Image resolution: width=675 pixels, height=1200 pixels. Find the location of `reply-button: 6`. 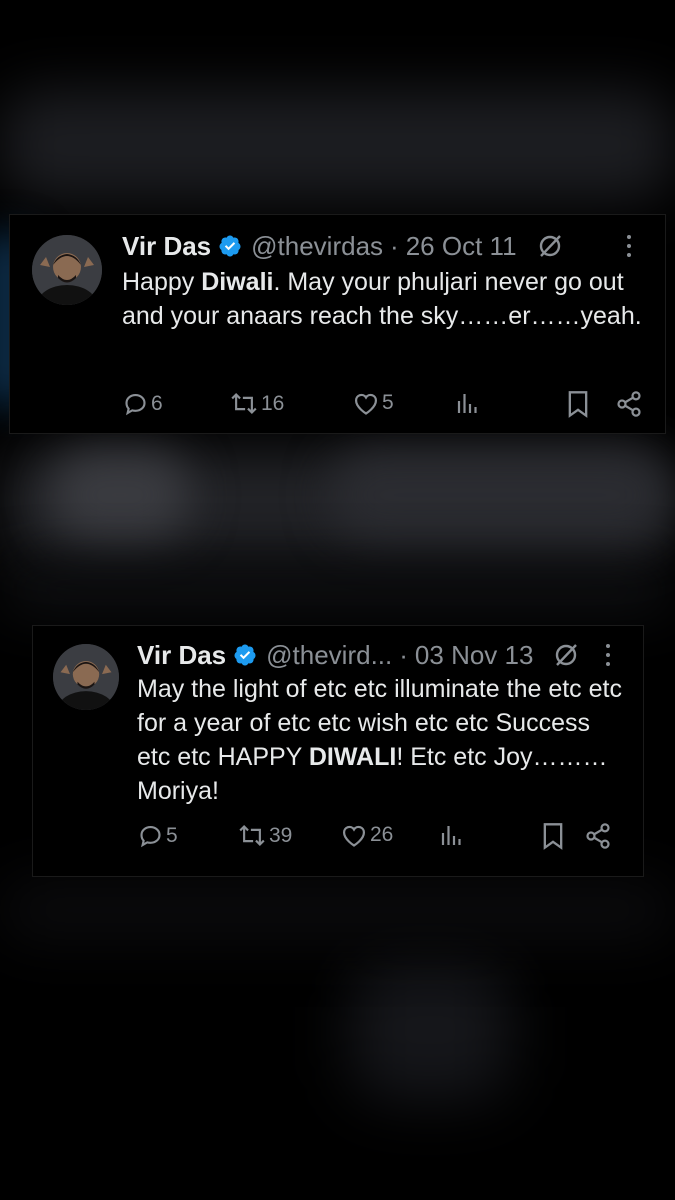

reply-button: 6 is located at coordinates (142, 403).